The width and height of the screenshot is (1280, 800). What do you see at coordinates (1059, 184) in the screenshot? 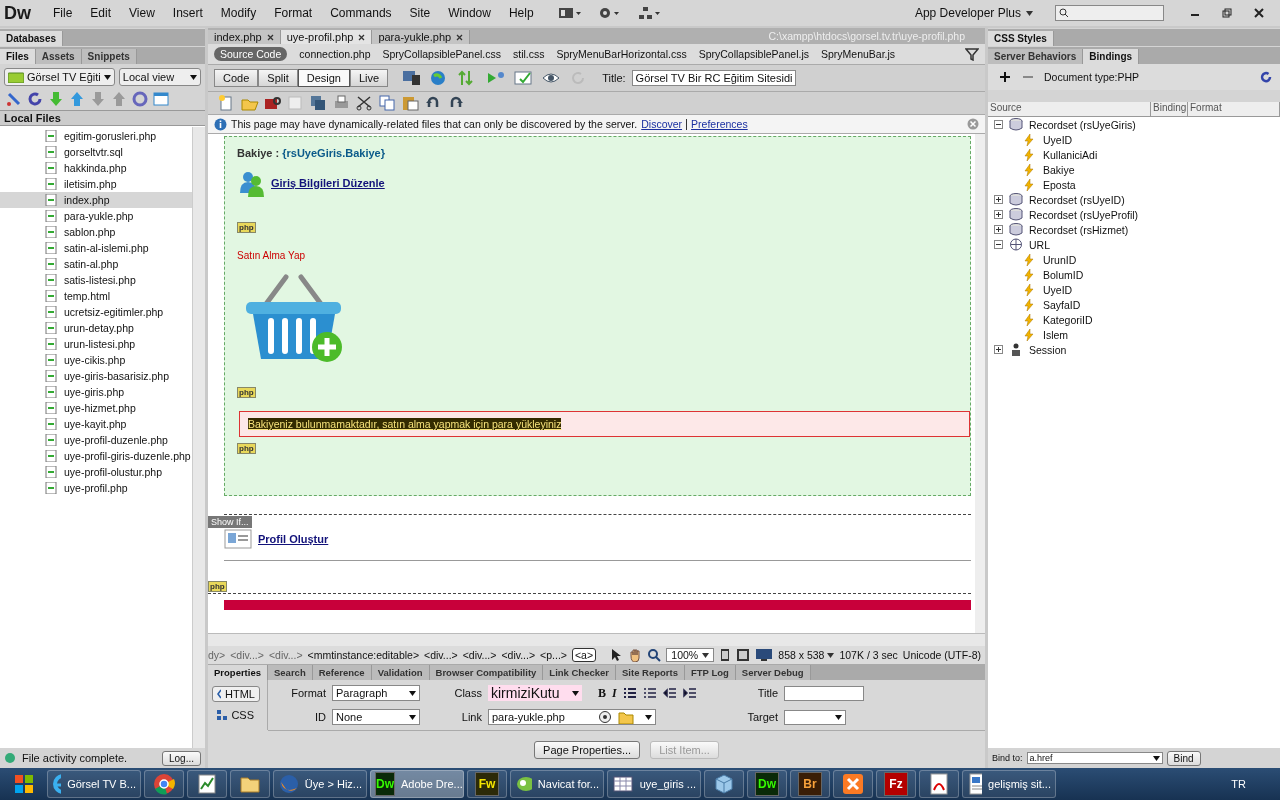
I see `binding-item: Eposta` at bounding box center [1059, 184].